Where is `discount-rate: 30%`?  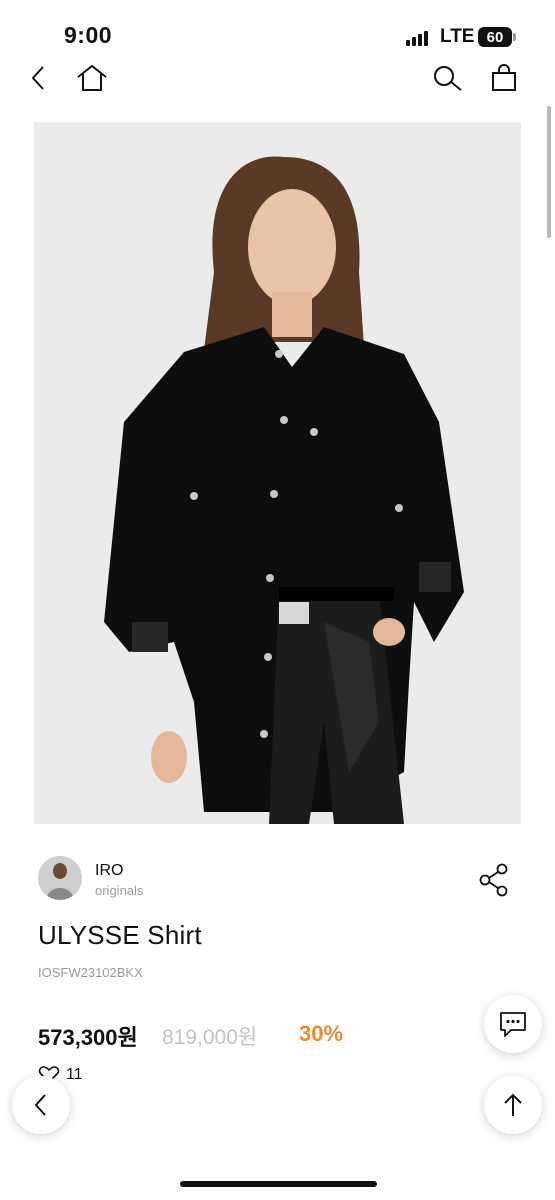
discount-rate: 30% is located at coordinates (321, 1033).